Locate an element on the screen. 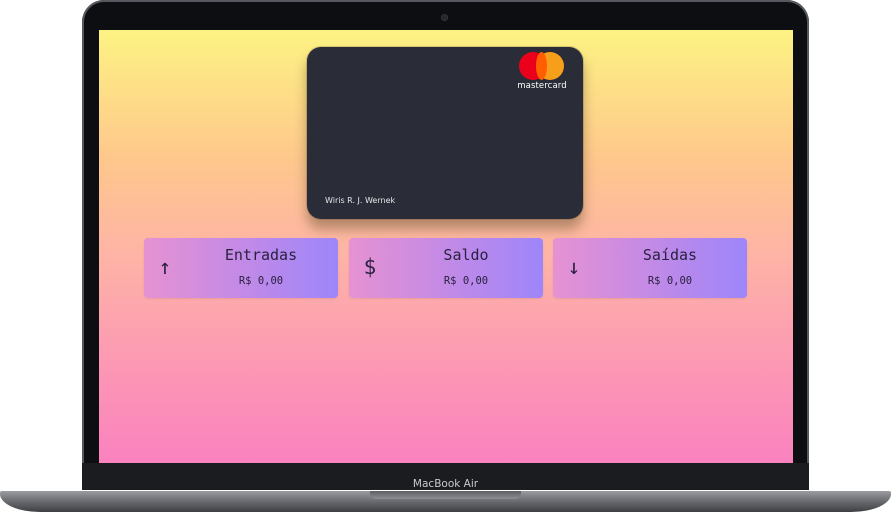 The width and height of the screenshot is (891, 512). arrow-up-icon: ↑ is located at coordinates (165, 267).